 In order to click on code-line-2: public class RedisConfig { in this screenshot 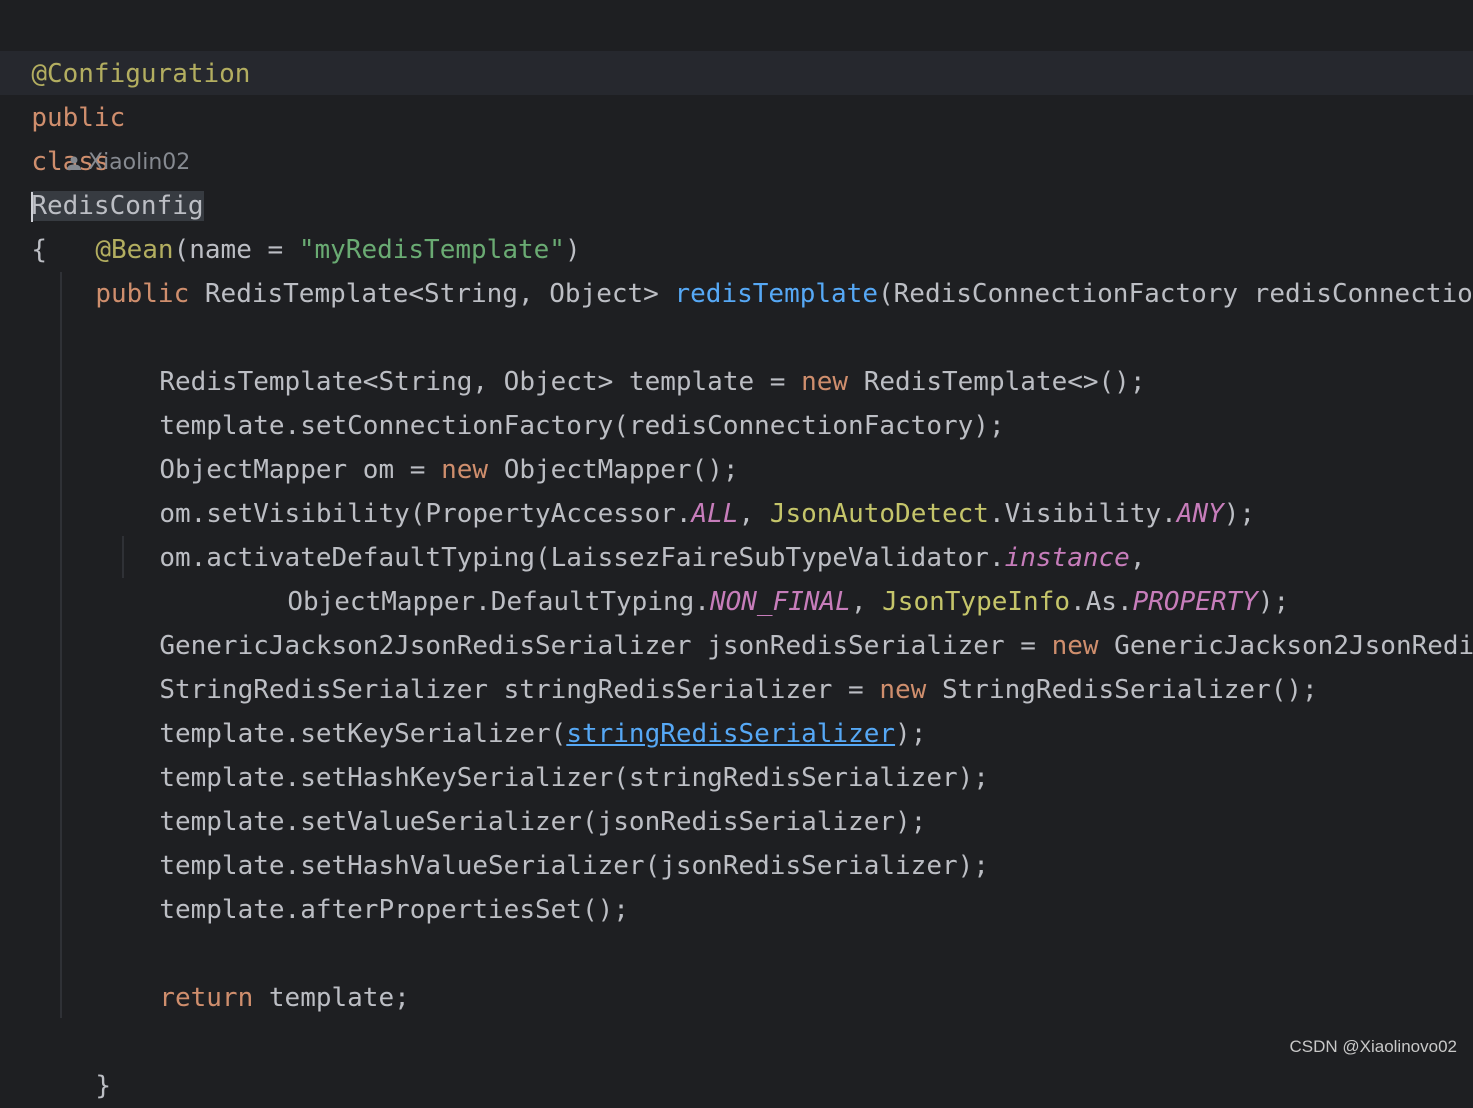, I will do `click(102, 158)`.